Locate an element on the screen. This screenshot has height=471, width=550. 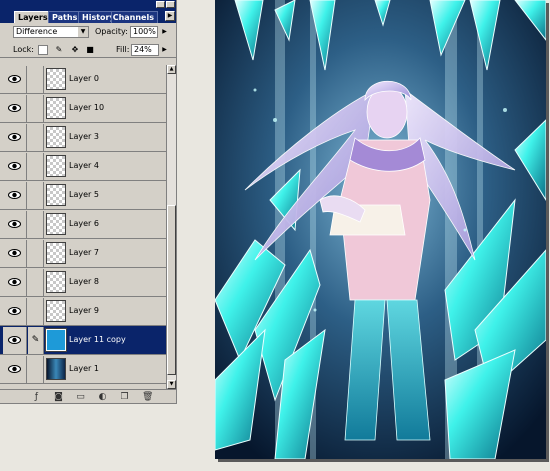
tab-channels: Channels is located at coordinates (134, 17).